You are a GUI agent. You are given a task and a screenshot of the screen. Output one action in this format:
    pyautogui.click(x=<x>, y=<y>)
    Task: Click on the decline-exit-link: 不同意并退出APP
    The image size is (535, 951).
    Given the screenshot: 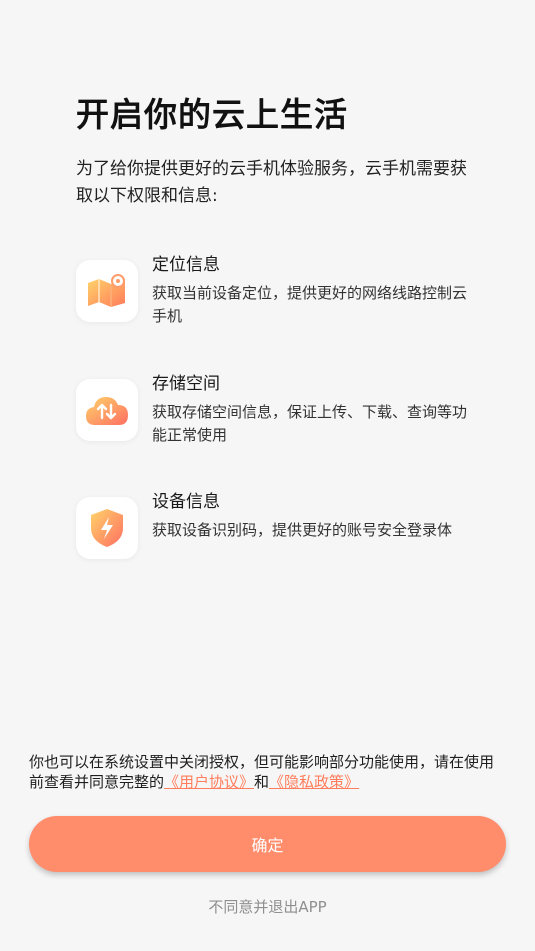 What is the action you would take?
    pyautogui.click(x=267, y=906)
    